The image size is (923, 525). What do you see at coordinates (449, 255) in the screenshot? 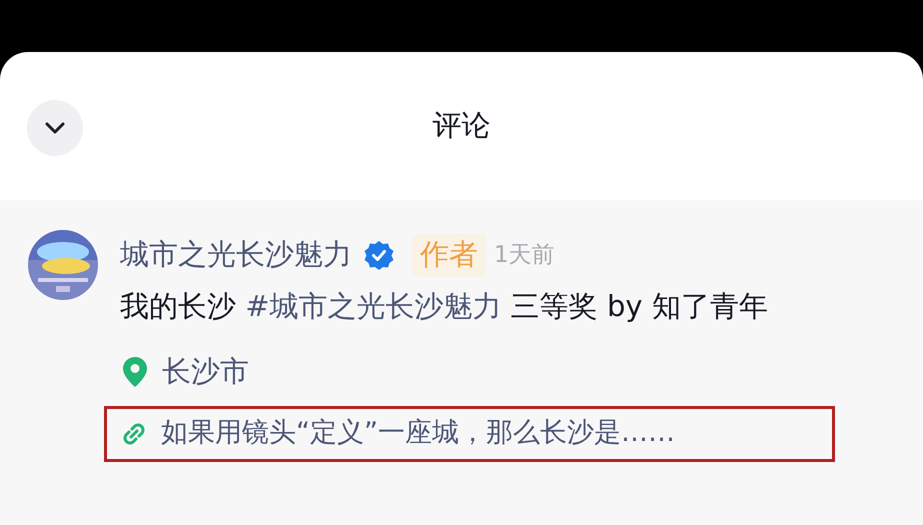
I see `author-badge: 作者` at bounding box center [449, 255].